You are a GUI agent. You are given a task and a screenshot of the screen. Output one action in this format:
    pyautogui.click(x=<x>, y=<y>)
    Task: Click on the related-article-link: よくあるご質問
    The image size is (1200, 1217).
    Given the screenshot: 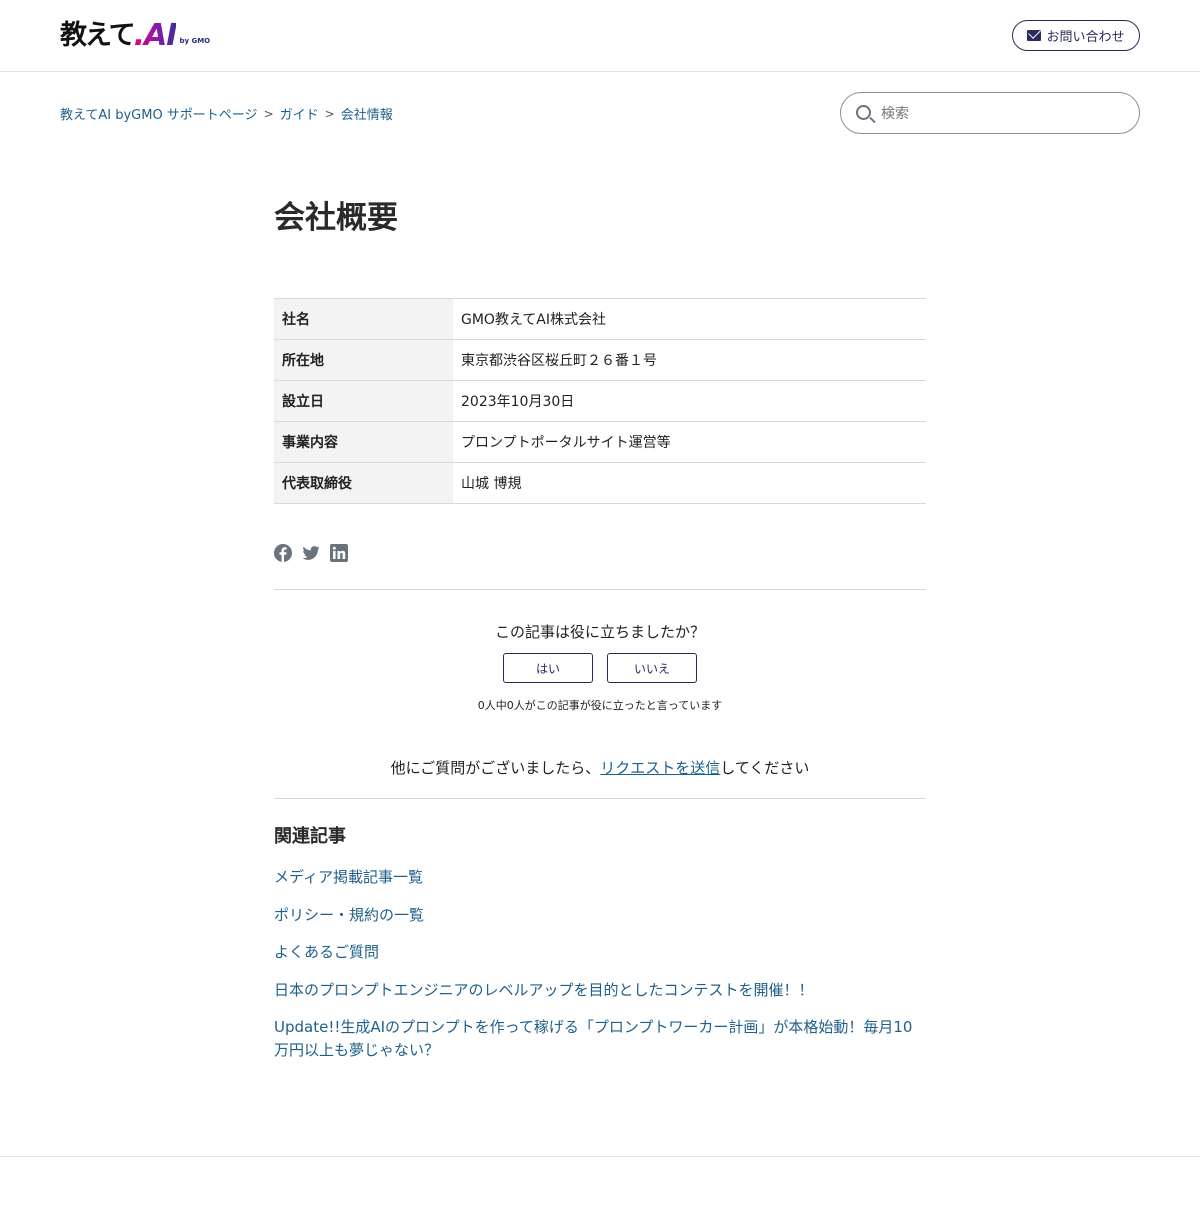 What is the action you would take?
    pyautogui.click(x=326, y=952)
    